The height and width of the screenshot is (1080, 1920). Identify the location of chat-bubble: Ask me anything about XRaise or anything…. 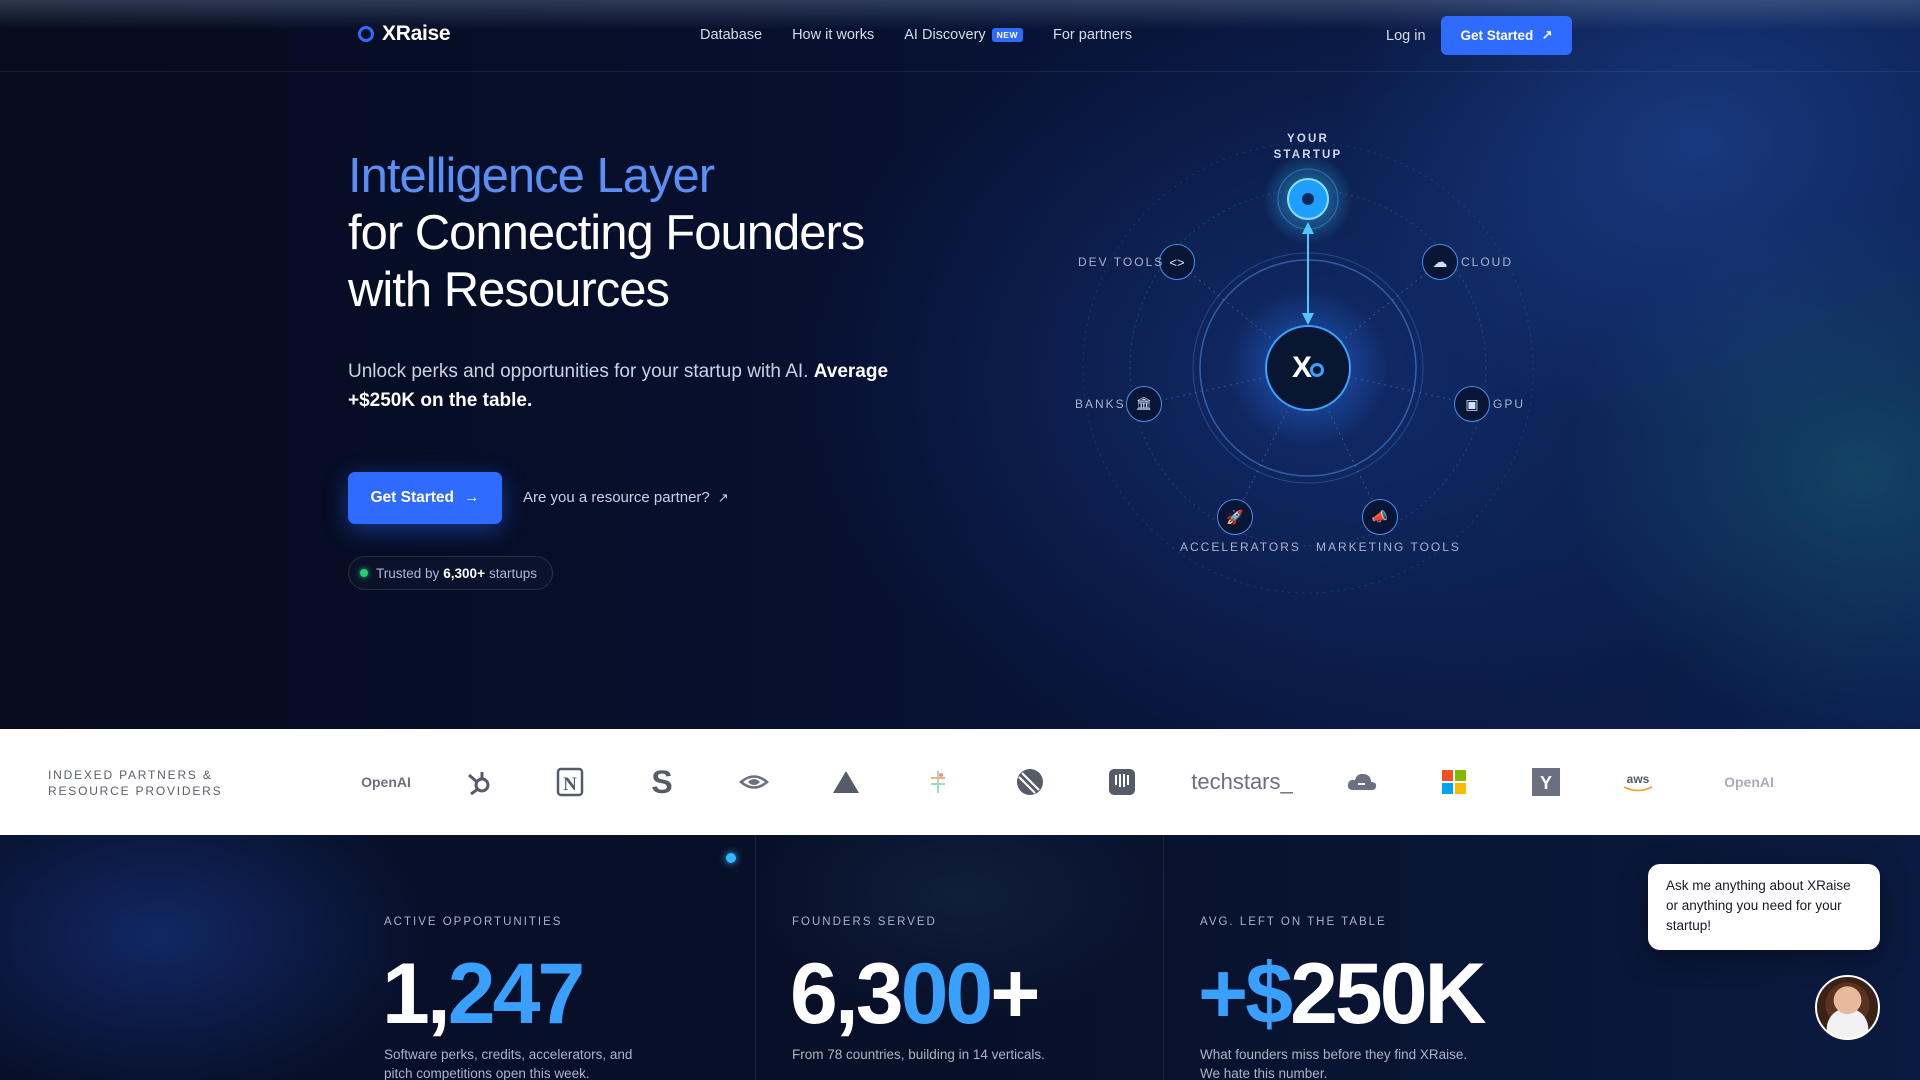
(1764, 907).